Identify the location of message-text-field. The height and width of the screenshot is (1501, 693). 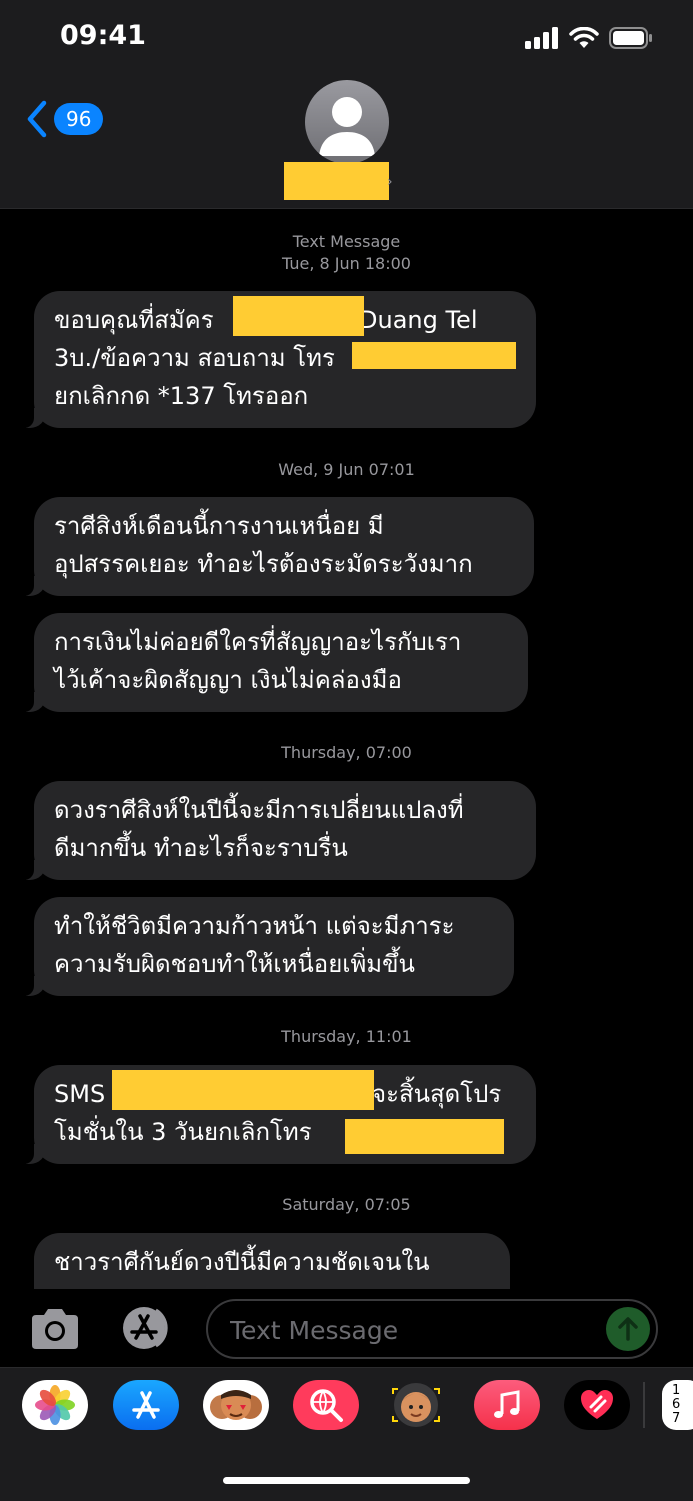
(432, 1329).